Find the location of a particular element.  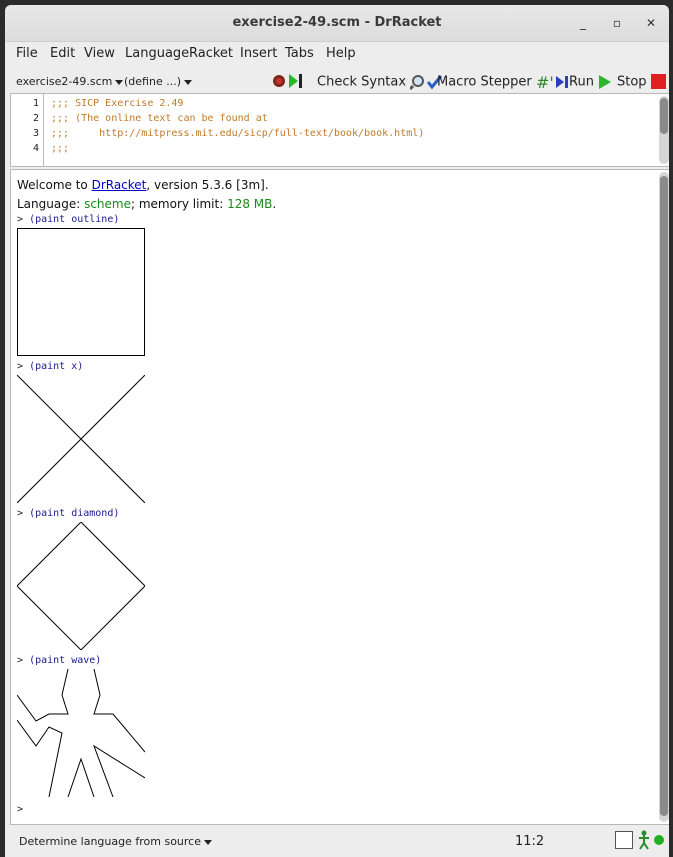

editor-scrollbar is located at coordinates (664, 130).